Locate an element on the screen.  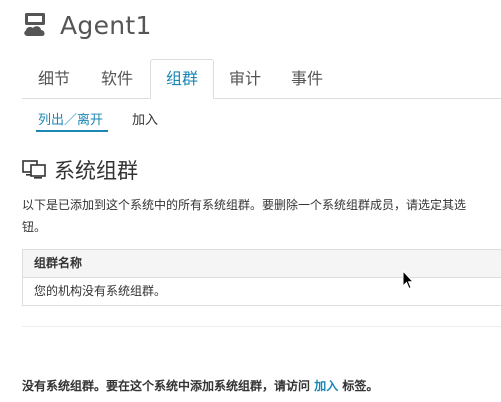
footer-text-end: 标签。 is located at coordinates (358, 386).